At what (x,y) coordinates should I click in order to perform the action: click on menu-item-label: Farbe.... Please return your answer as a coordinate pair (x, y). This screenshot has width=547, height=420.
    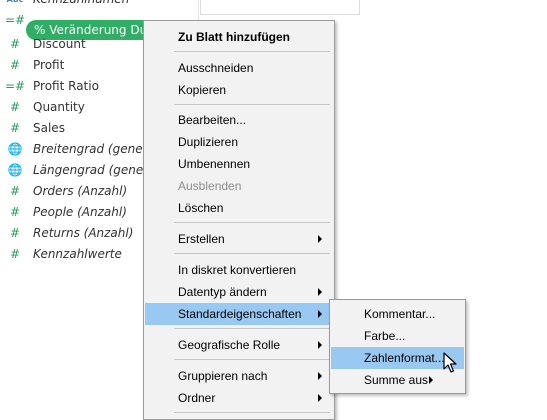
    Looking at the image, I should click on (385, 336).